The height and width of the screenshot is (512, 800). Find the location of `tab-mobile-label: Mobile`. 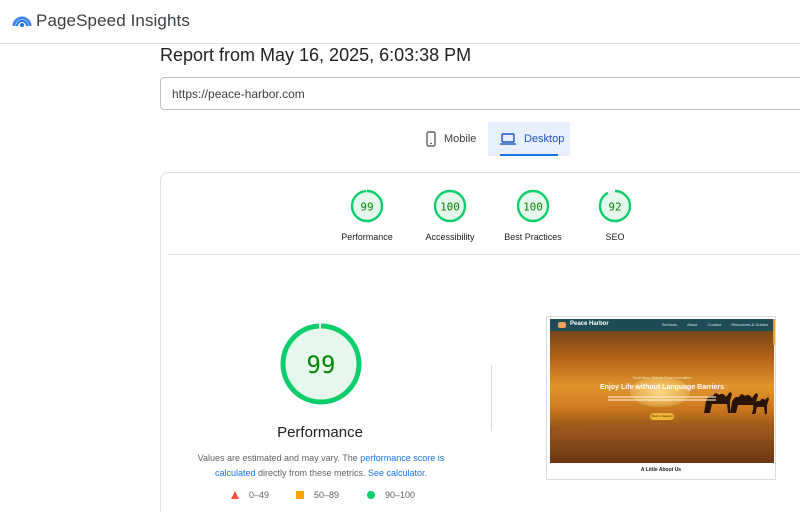

tab-mobile-label: Mobile is located at coordinates (460, 139).